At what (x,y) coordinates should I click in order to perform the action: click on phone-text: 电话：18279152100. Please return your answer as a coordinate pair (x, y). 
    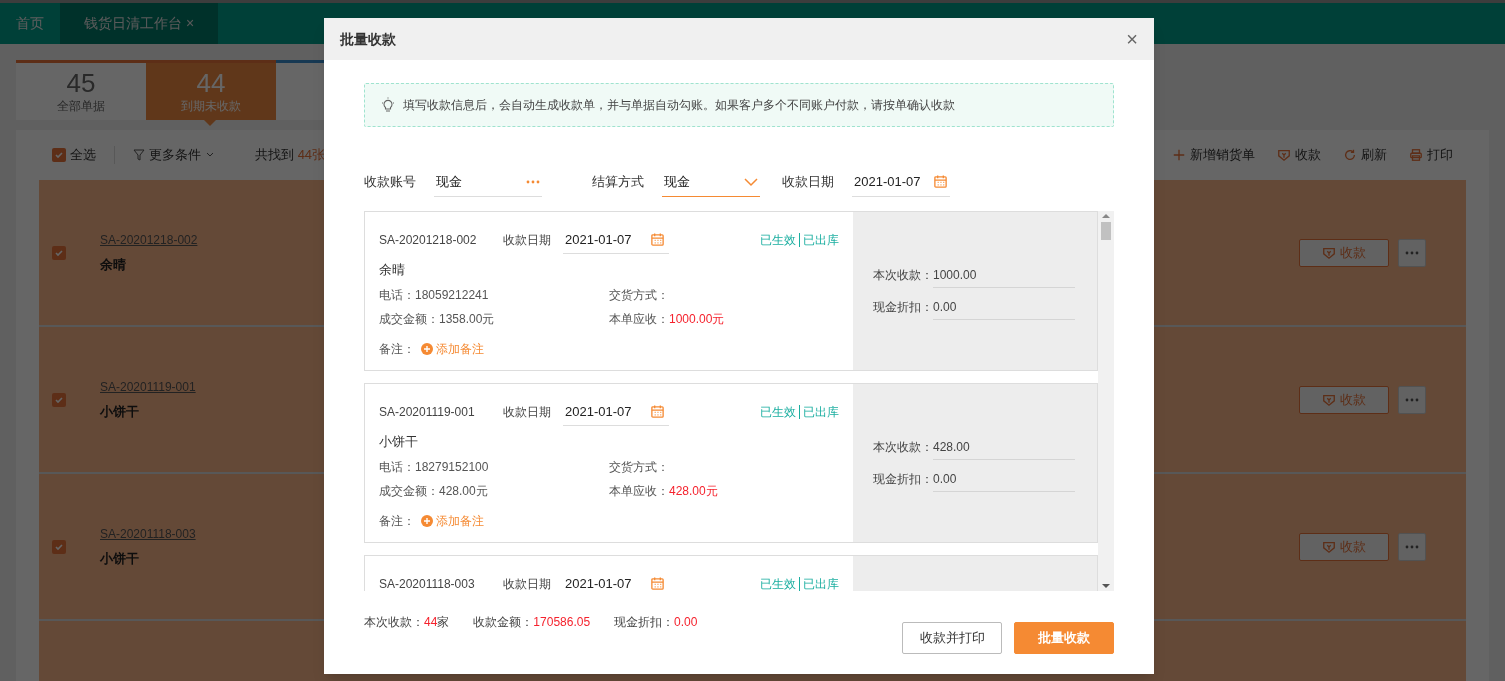
    Looking at the image, I should click on (434, 467).